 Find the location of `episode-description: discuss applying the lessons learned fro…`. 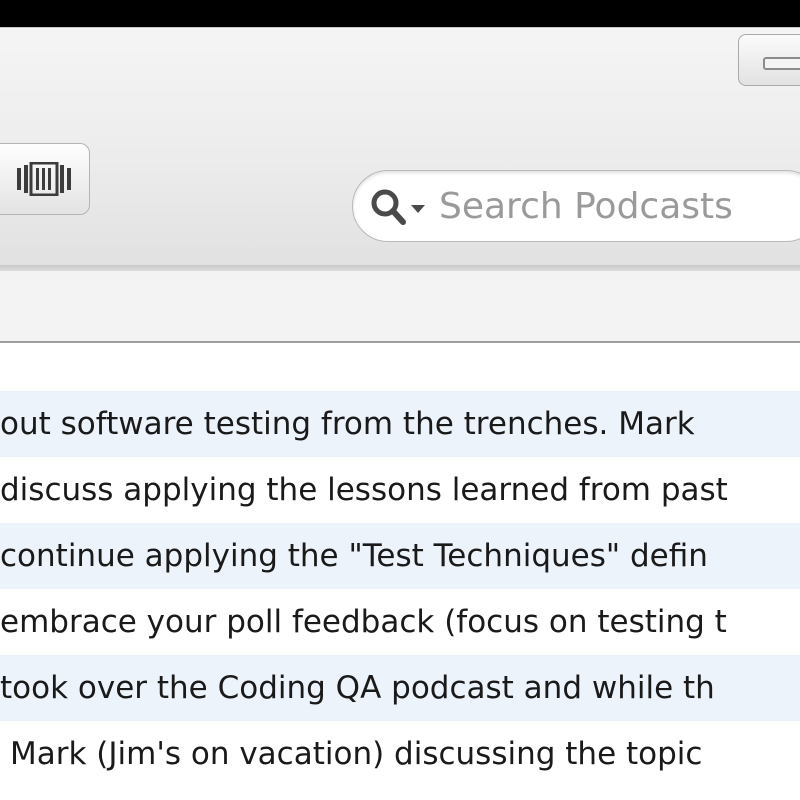

episode-description: discuss applying the lessons learned fro… is located at coordinates (364, 490).